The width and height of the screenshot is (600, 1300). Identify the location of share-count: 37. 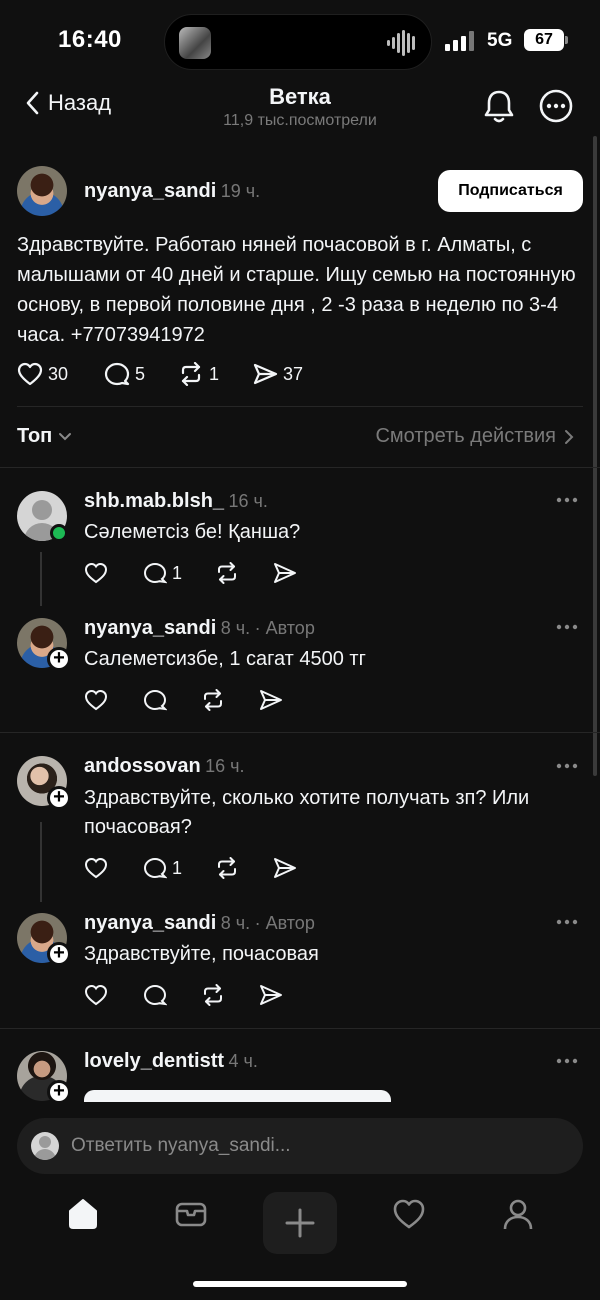
(293, 373).